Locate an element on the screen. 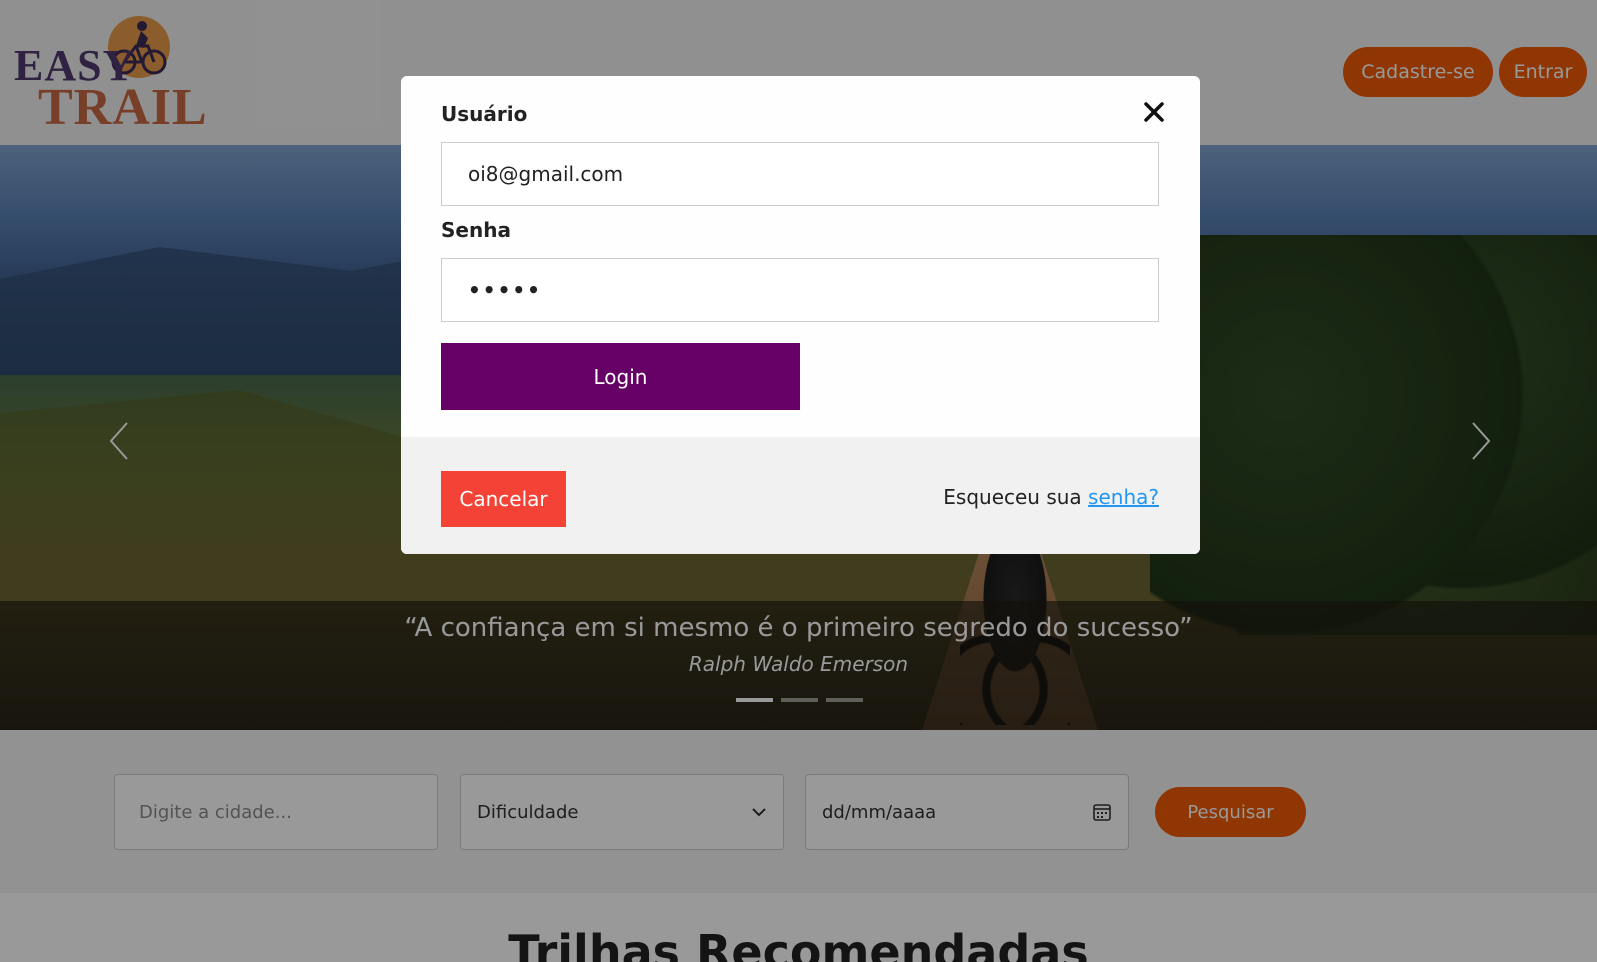  forgot-password-link: senha? is located at coordinates (1123, 497).